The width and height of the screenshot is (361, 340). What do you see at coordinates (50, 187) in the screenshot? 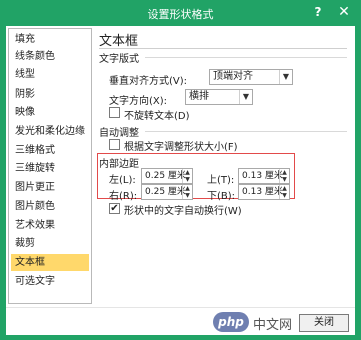
I see `sidebar-item-picture-corrections: 图片更正` at bounding box center [50, 187].